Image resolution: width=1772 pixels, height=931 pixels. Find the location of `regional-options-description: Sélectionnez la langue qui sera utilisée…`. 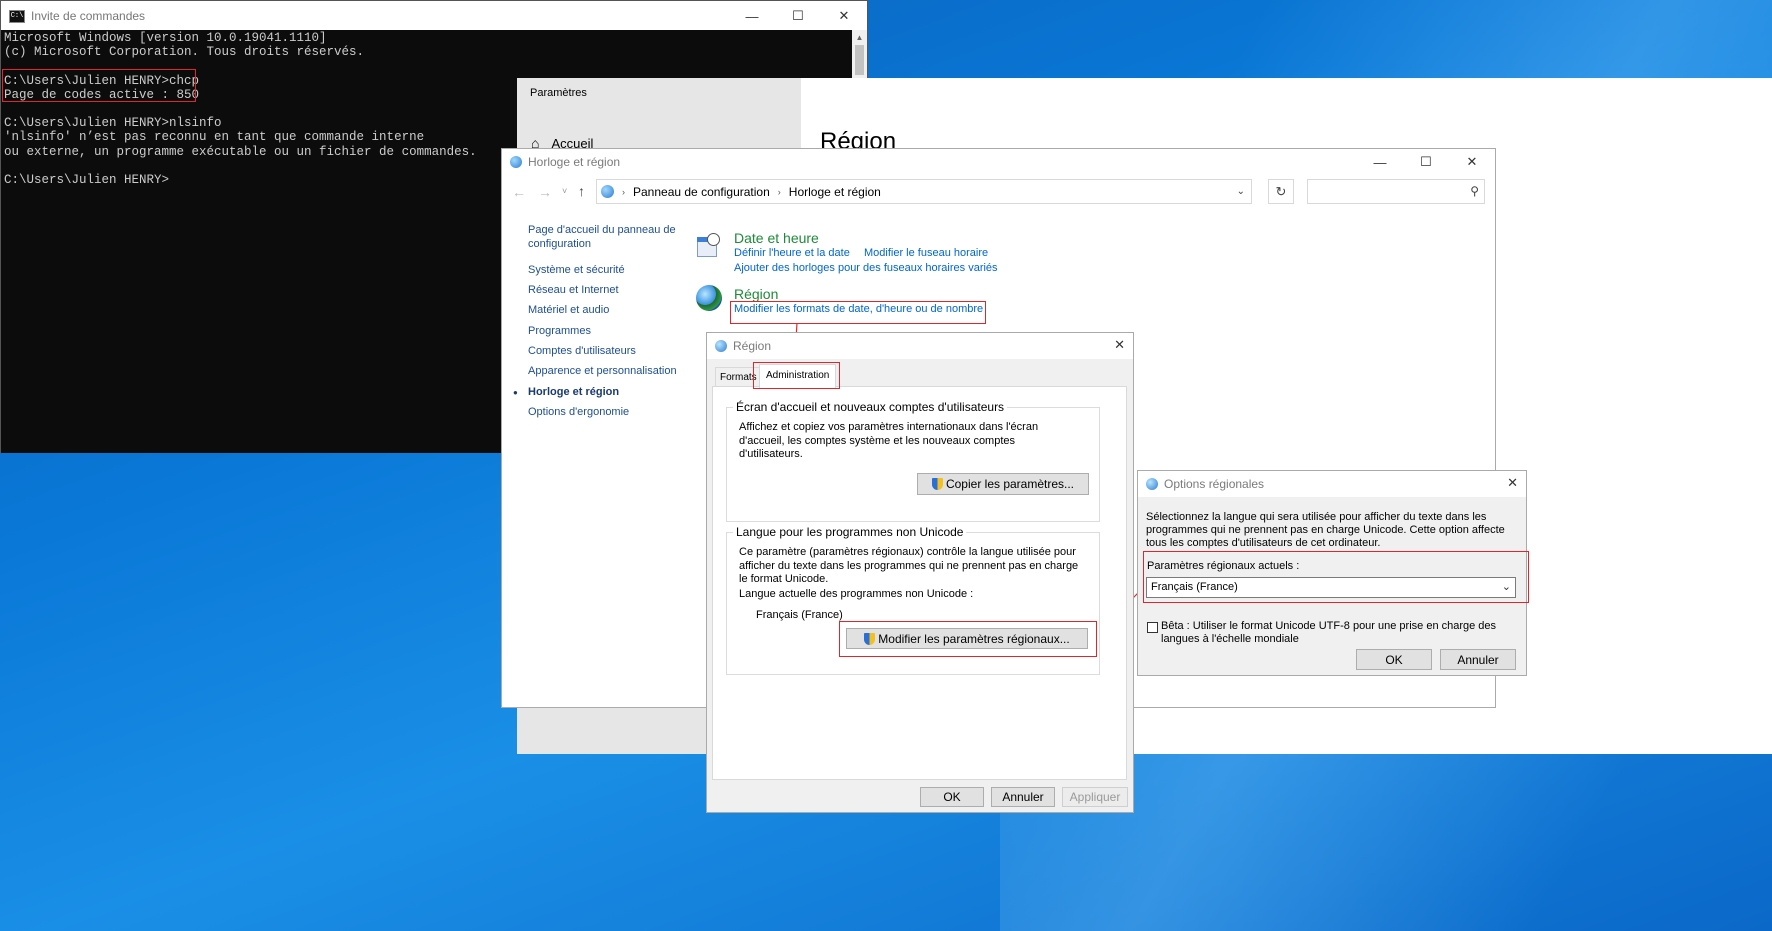

regional-options-description: Sélectionnez la langue qui sera utilisée… is located at coordinates (1325, 530).